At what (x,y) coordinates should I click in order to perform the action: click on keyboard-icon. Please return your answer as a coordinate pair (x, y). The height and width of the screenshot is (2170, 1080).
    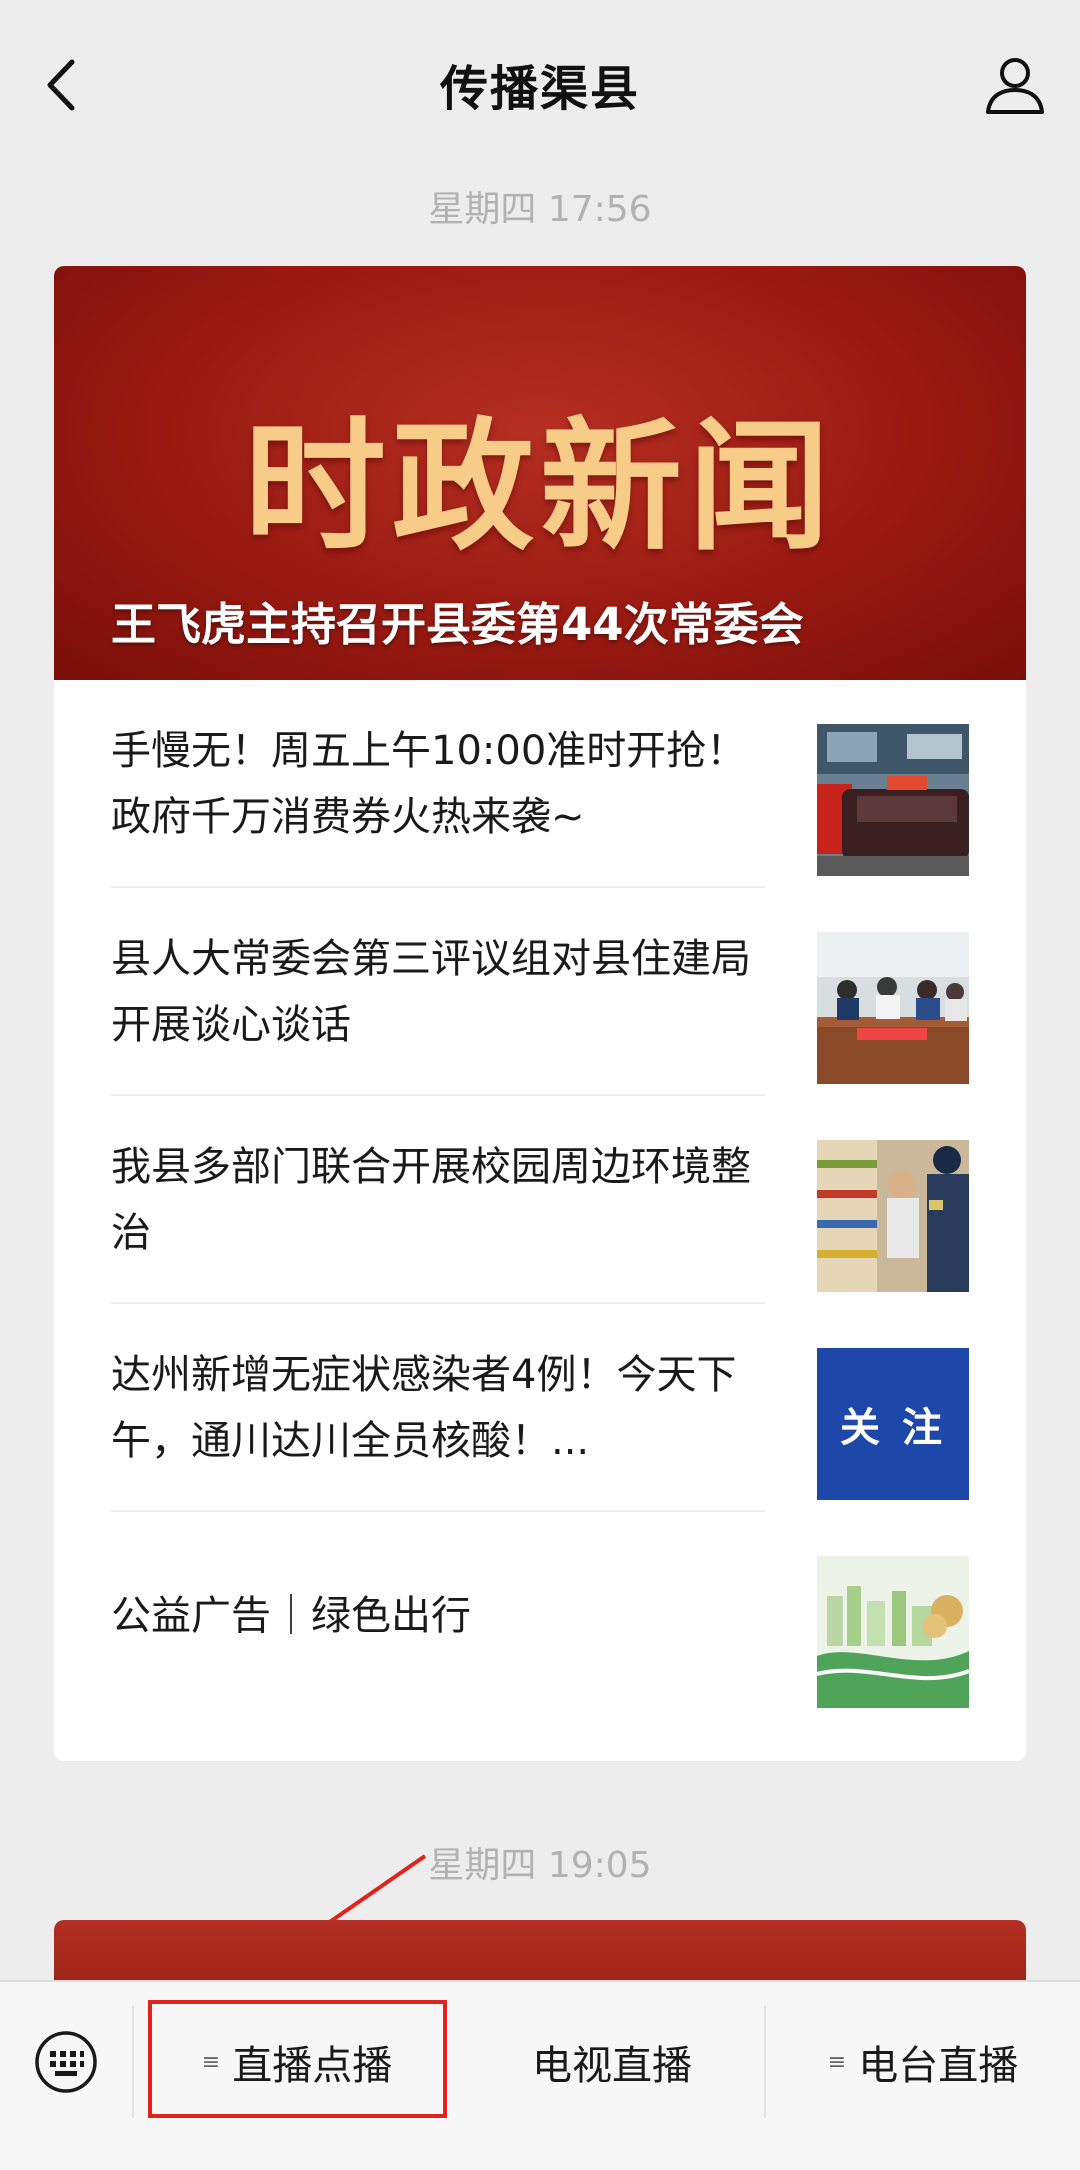
    Looking at the image, I should click on (66, 2062).